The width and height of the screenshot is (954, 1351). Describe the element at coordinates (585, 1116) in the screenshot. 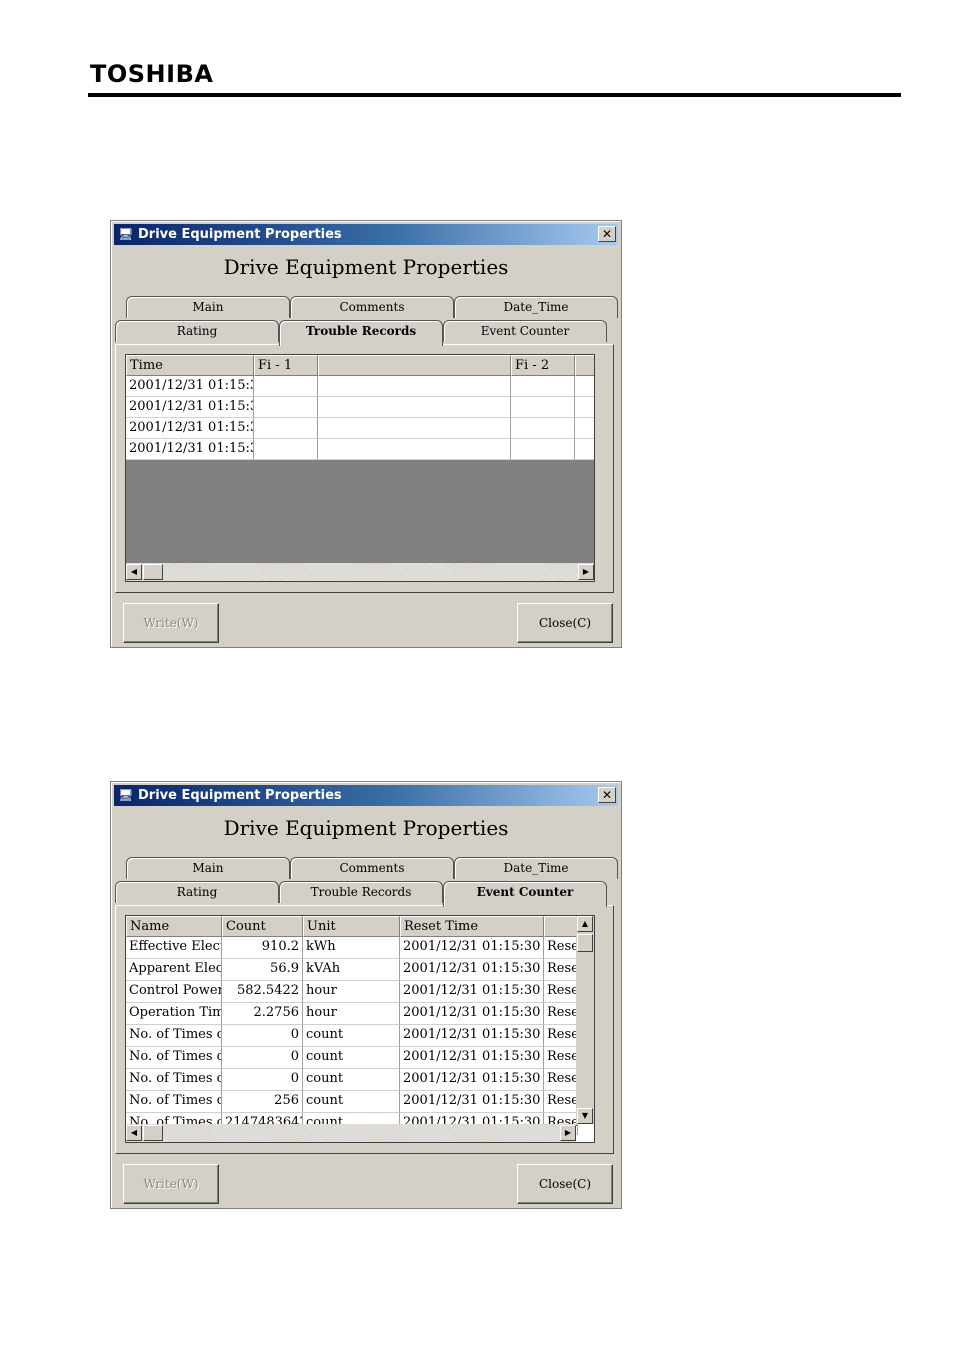

I see `scroll-down-icon: ▼` at that location.